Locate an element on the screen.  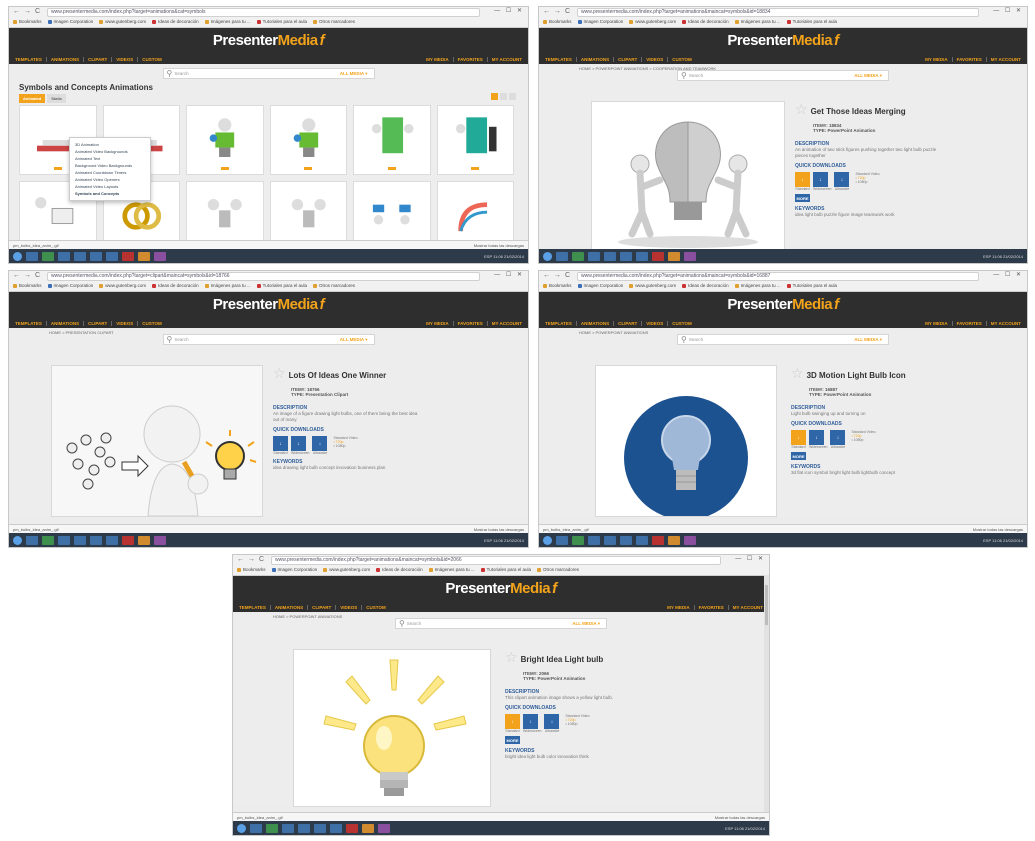
show-all-downloads: Mostrar todas las descargas is located at coordinates (998, 529).